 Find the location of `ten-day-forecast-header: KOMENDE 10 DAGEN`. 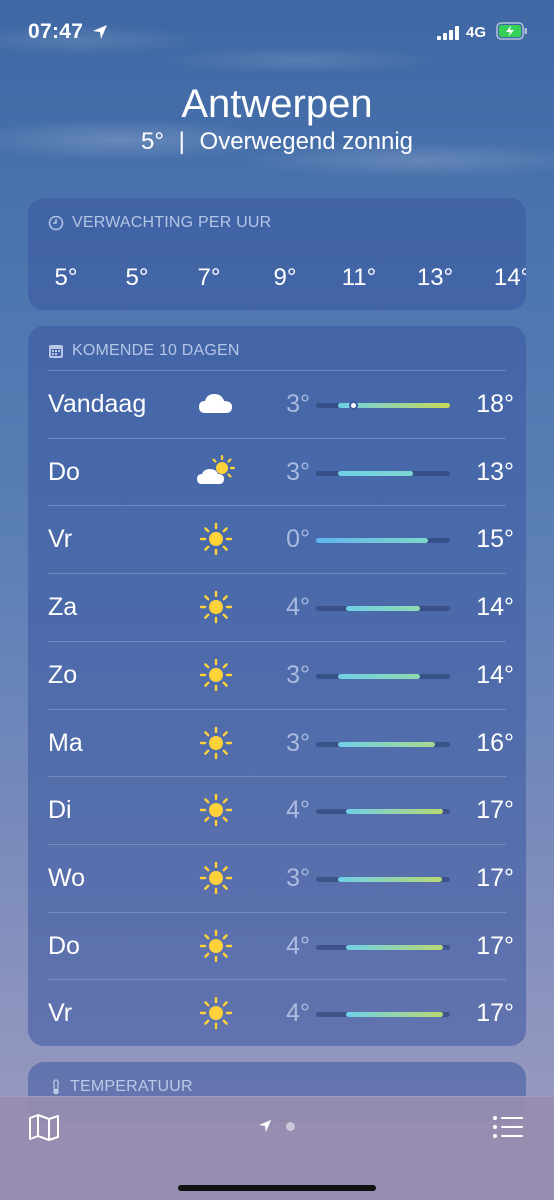

ten-day-forecast-header: KOMENDE 10 DAGEN is located at coordinates (144, 351).